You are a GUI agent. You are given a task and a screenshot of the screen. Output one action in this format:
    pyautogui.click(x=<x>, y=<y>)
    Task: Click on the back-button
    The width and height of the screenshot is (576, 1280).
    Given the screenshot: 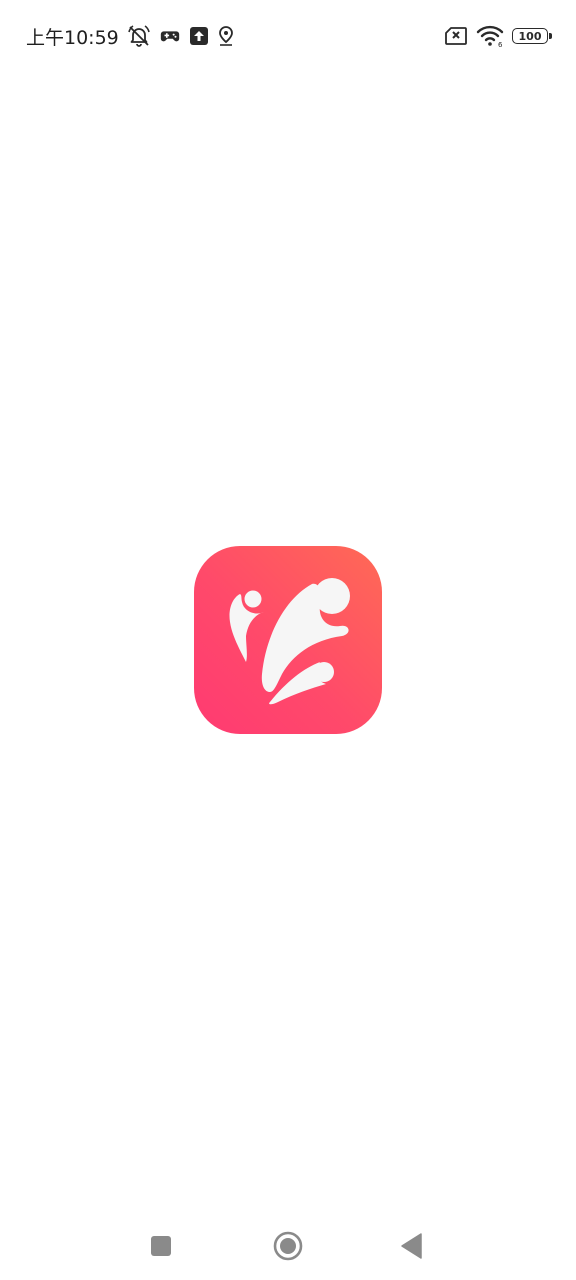 What is the action you would take?
    pyautogui.click(x=412, y=1246)
    